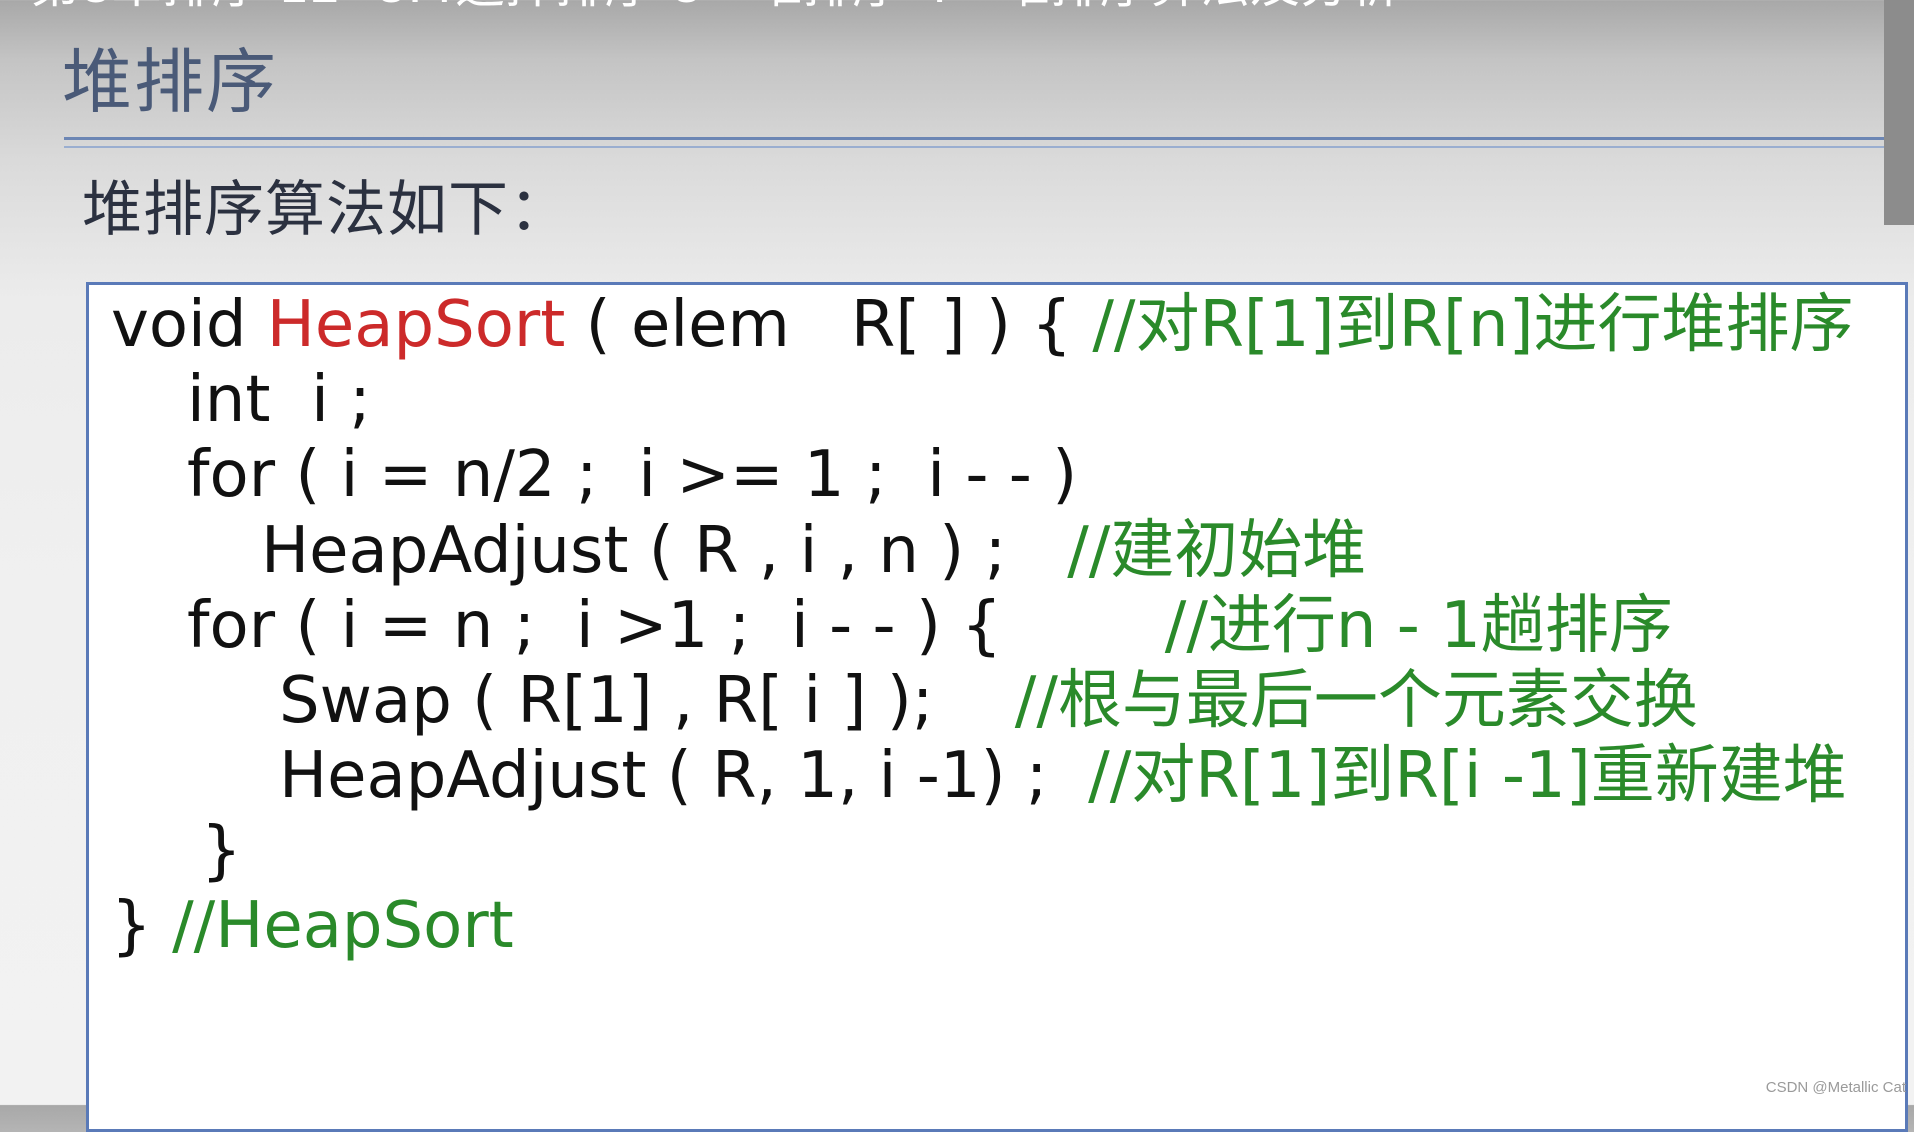 This screenshot has width=1914, height=1132. Describe the element at coordinates (142, 926) in the screenshot. I see `code-line-9-code: }` at that location.